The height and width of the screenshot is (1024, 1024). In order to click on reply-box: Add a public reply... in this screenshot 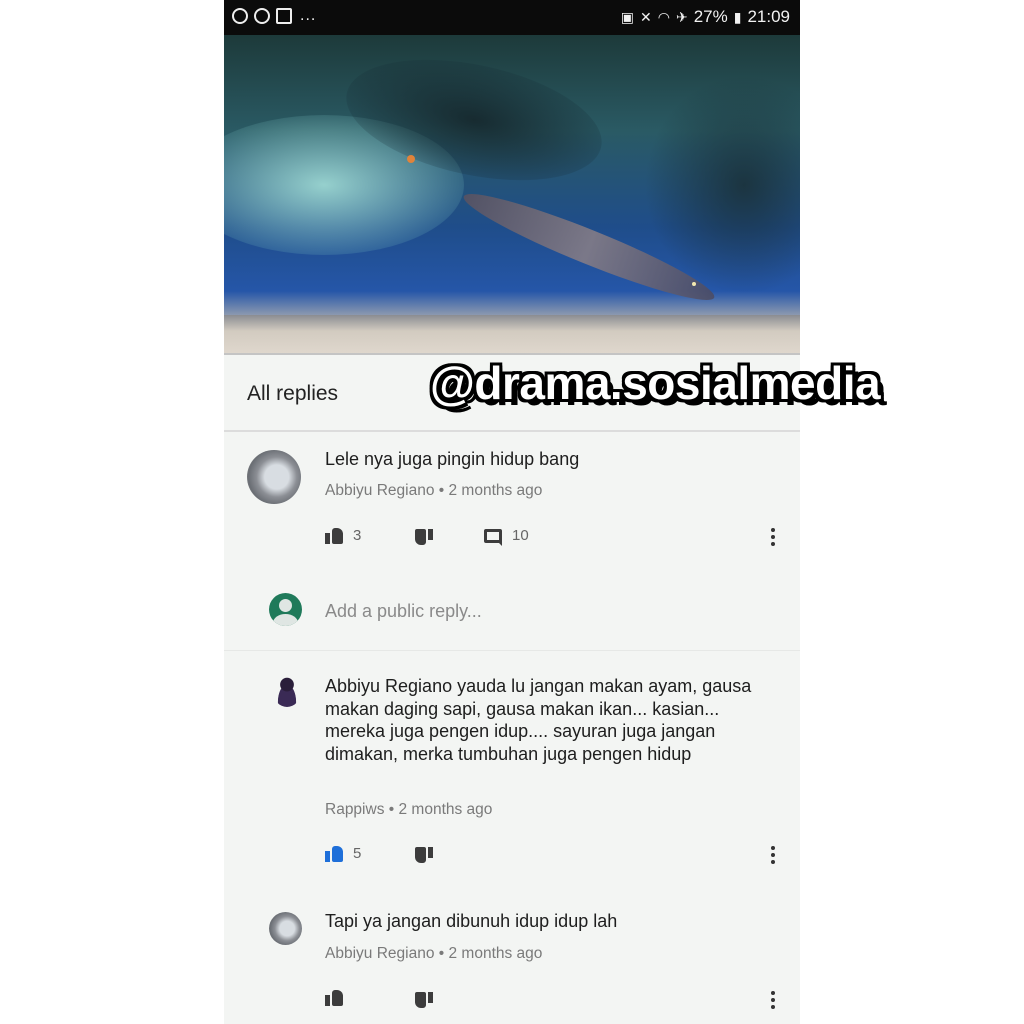, I will do `click(512, 611)`.